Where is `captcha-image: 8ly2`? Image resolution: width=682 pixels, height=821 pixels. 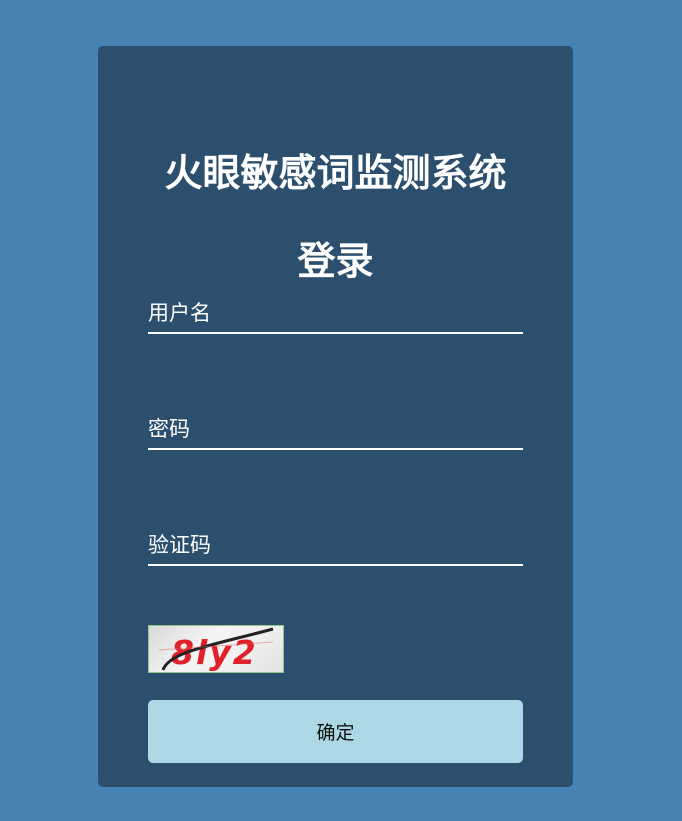 captcha-image: 8ly2 is located at coordinates (216, 649).